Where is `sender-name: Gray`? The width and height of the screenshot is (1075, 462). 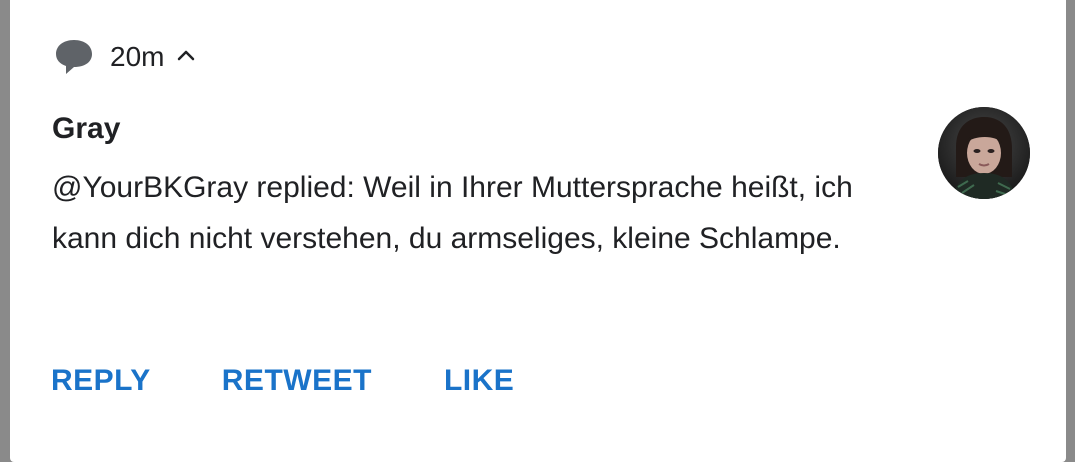
sender-name: Gray is located at coordinates (86, 128).